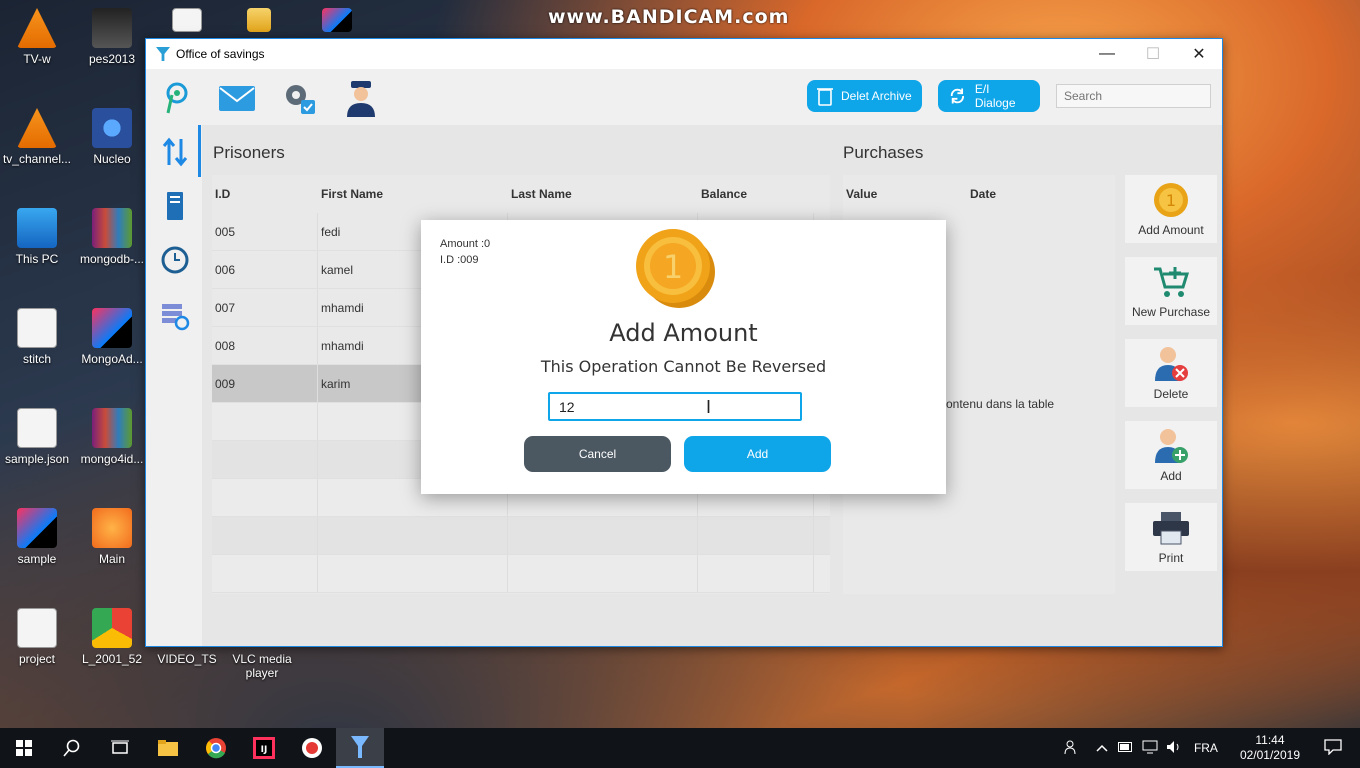 The height and width of the screenshot is (768, 1360). What do you see at coordinates (175, 152) in the screenshot?
I see `transfer-arrows-icon` at bounding box center [175, 152].